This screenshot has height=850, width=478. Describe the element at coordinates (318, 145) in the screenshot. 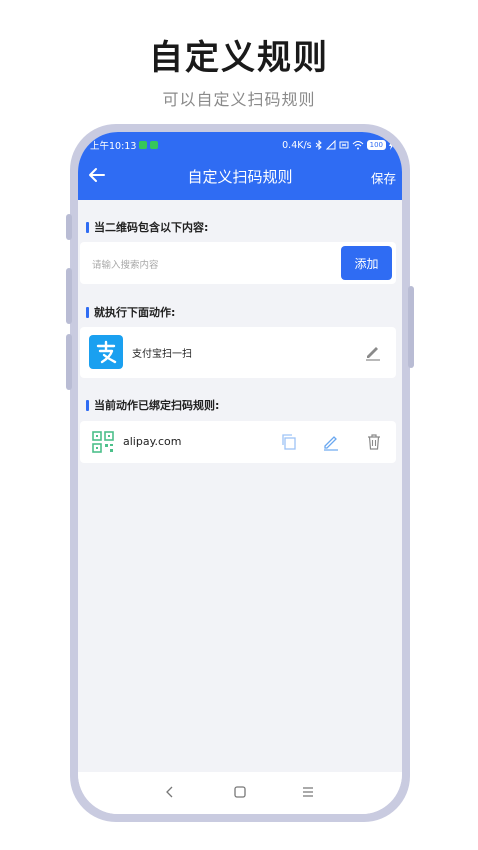

I see `bluetooth-icon` at that location.